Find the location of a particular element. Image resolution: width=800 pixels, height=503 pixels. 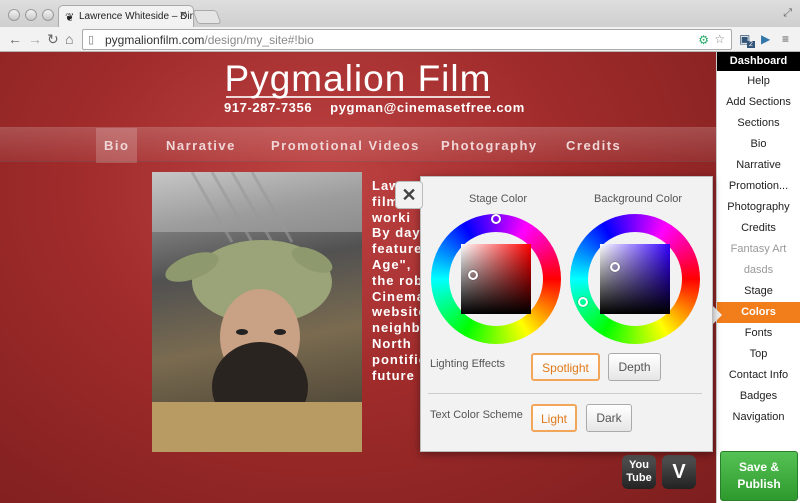

menu-icon: ≡ is located at coordinates (785, 39).